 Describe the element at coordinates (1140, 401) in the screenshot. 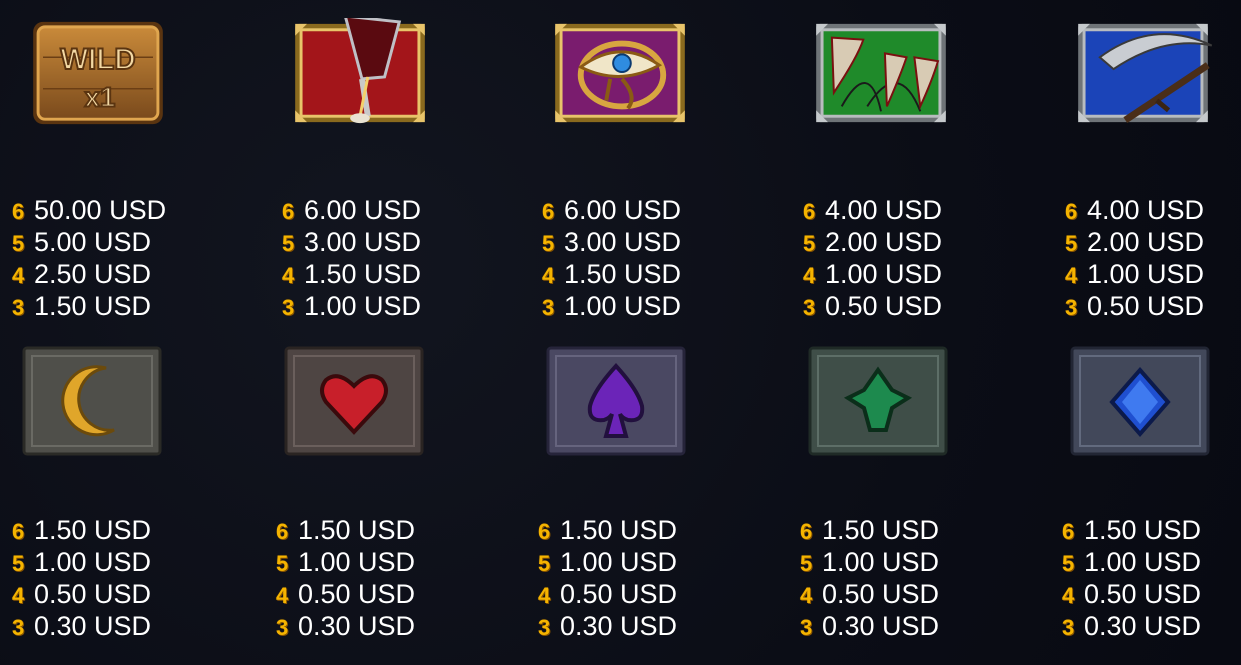

I see `diamond-icon` at that location.